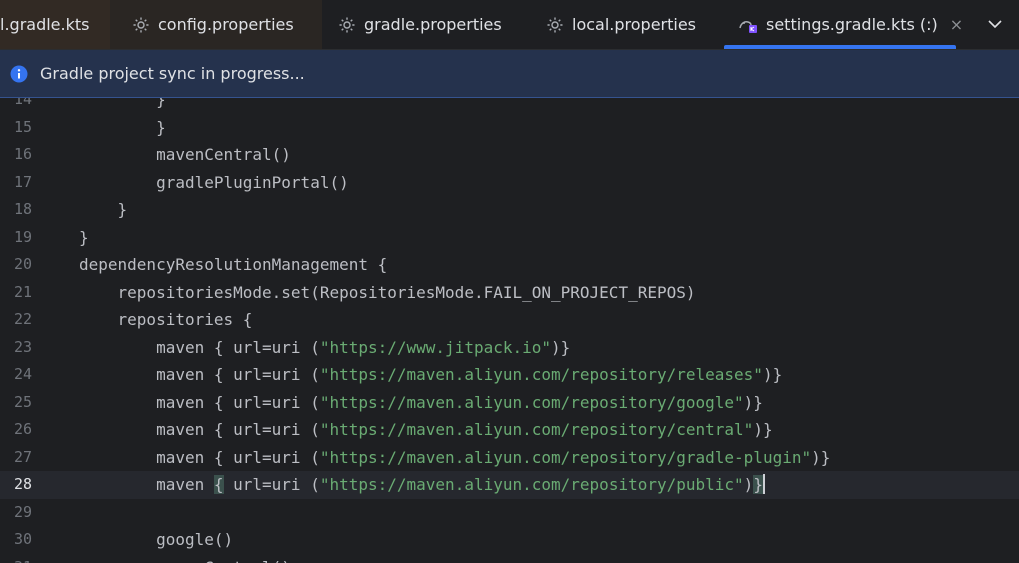  What do you see at coordinates (218, 484) in the screenshot?
I see `matched-brace: {` at bounding box center [218, 484].